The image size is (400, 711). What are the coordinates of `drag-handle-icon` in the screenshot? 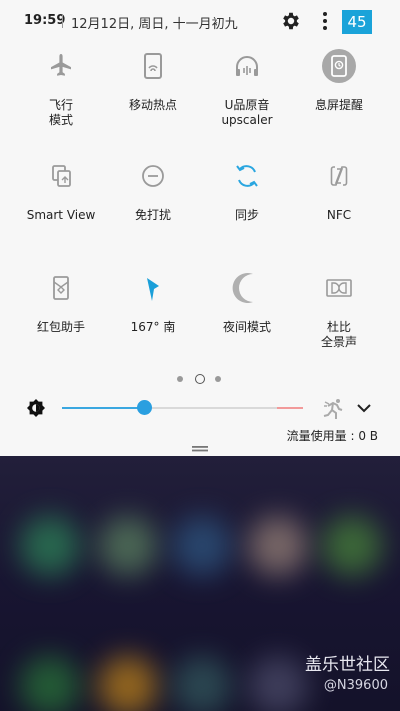 It's located at (200, 449).